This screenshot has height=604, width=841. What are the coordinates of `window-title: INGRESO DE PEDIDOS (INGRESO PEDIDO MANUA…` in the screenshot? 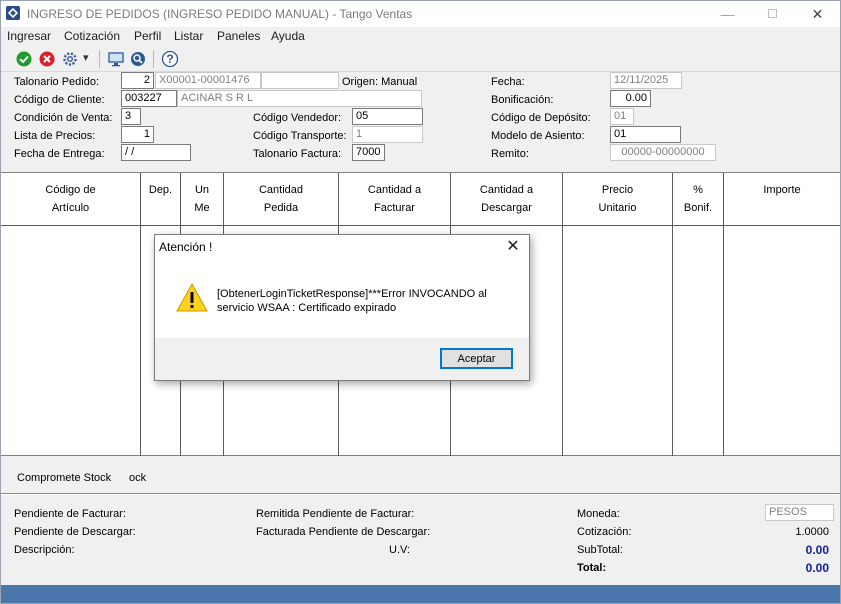 It's located at (220, 14).